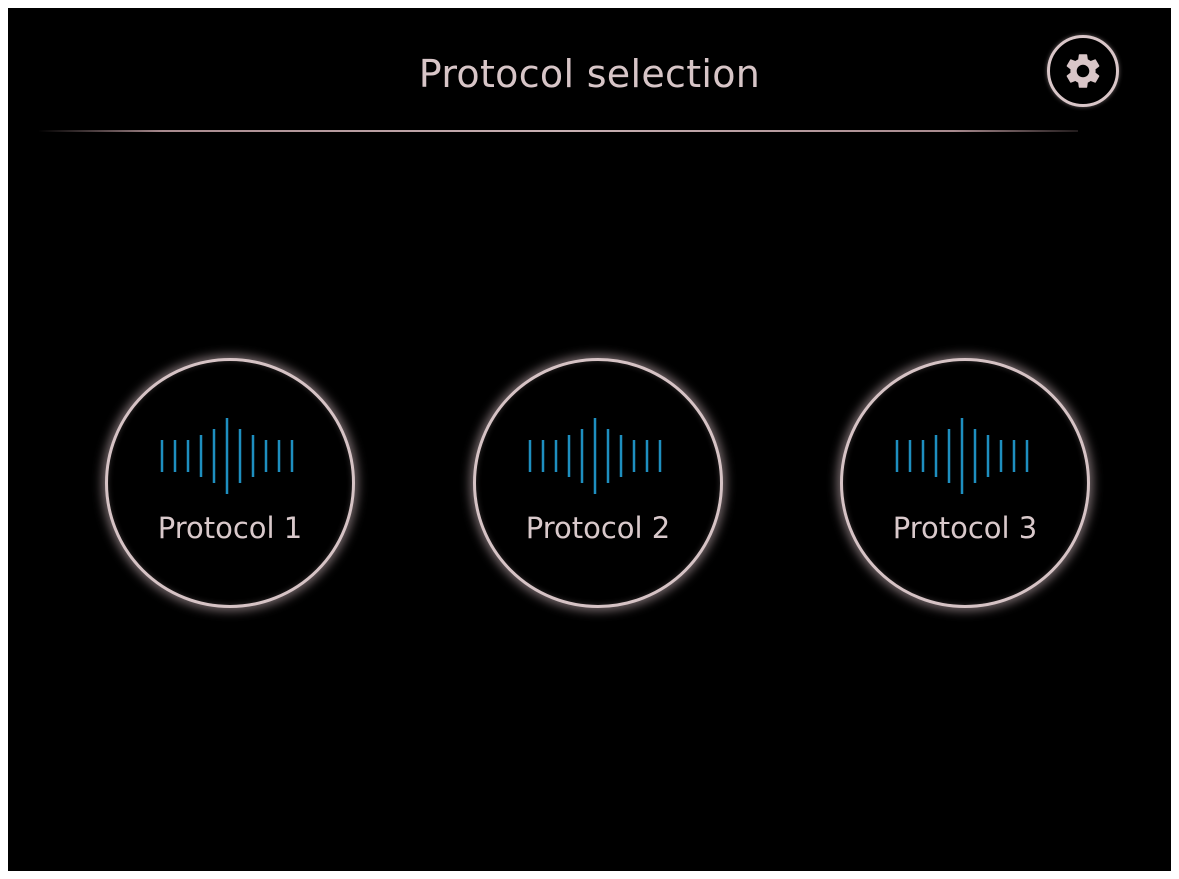 The height and width of the screenshot is (879, 1179). I want to click on protocol-2-button: Protocol 2, so click(598, 483).